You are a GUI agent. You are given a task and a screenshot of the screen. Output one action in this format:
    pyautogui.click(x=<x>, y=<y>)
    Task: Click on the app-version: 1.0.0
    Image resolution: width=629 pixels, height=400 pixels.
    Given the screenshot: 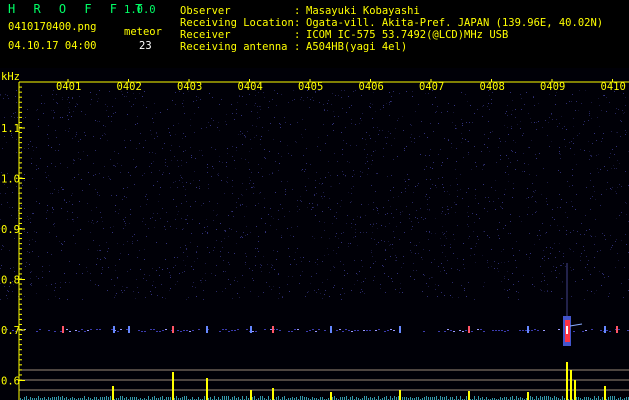 What is the action you would take?
    pyautogui.click(x=140, y=10)
    